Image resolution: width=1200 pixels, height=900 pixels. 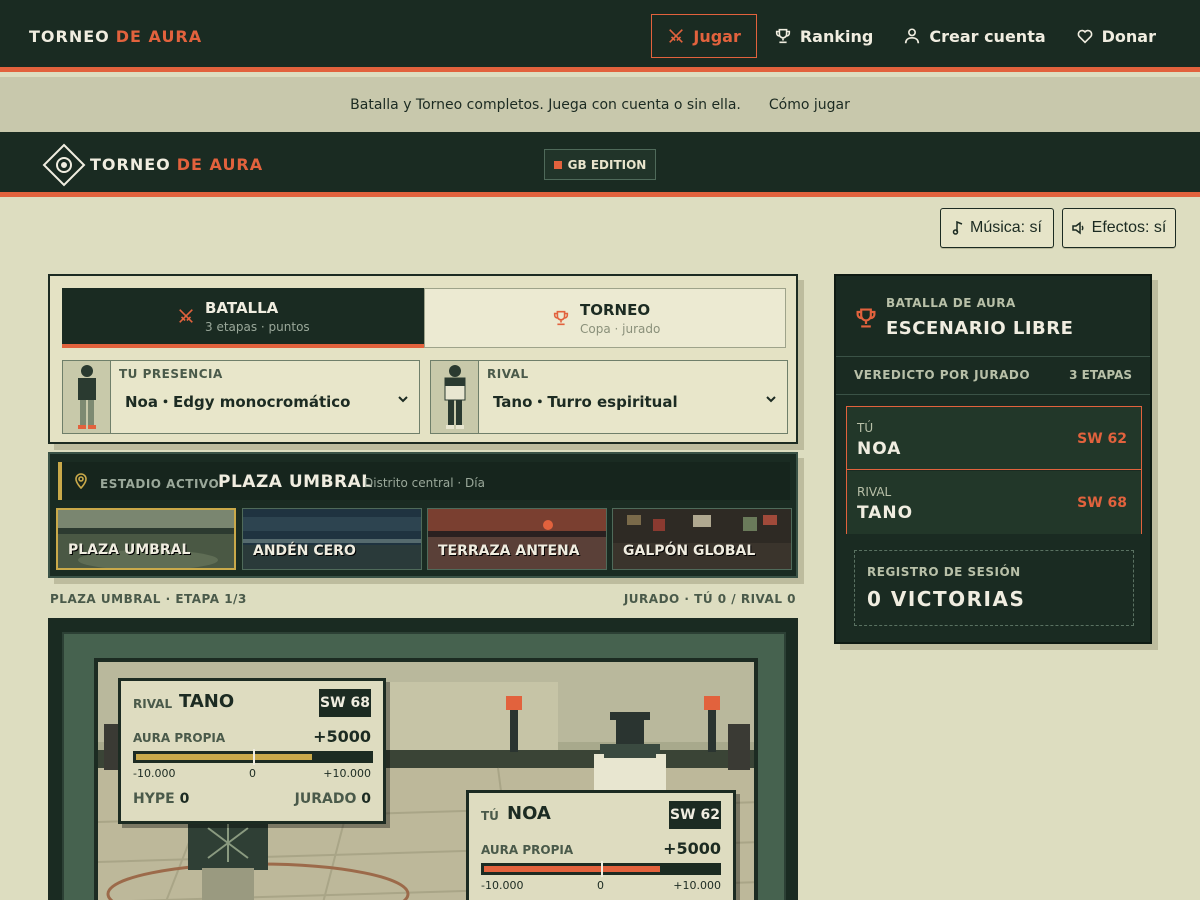 What do you see at coordinates (130, 164) in the screenshot?
I see `game-title-text: TORNEO` at bounding box center [130, 164].